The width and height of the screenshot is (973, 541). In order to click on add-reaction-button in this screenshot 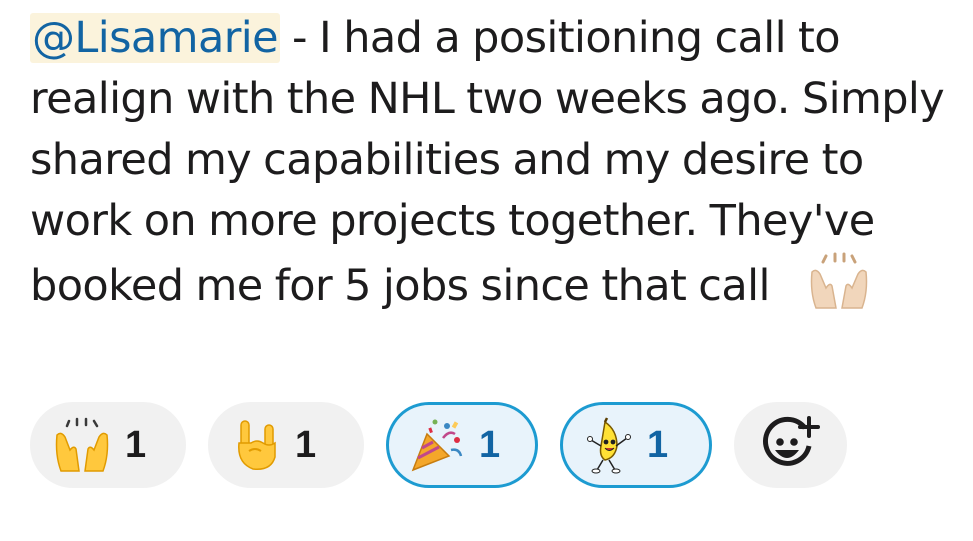, I will do `click(790, 445)`.